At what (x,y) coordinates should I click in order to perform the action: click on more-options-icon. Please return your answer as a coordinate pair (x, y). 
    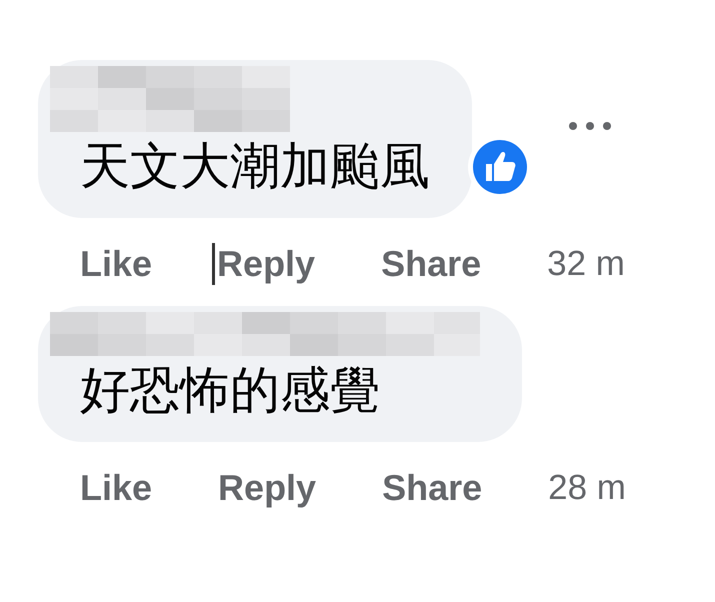
    Looking at the image, I should click on (590, 126).